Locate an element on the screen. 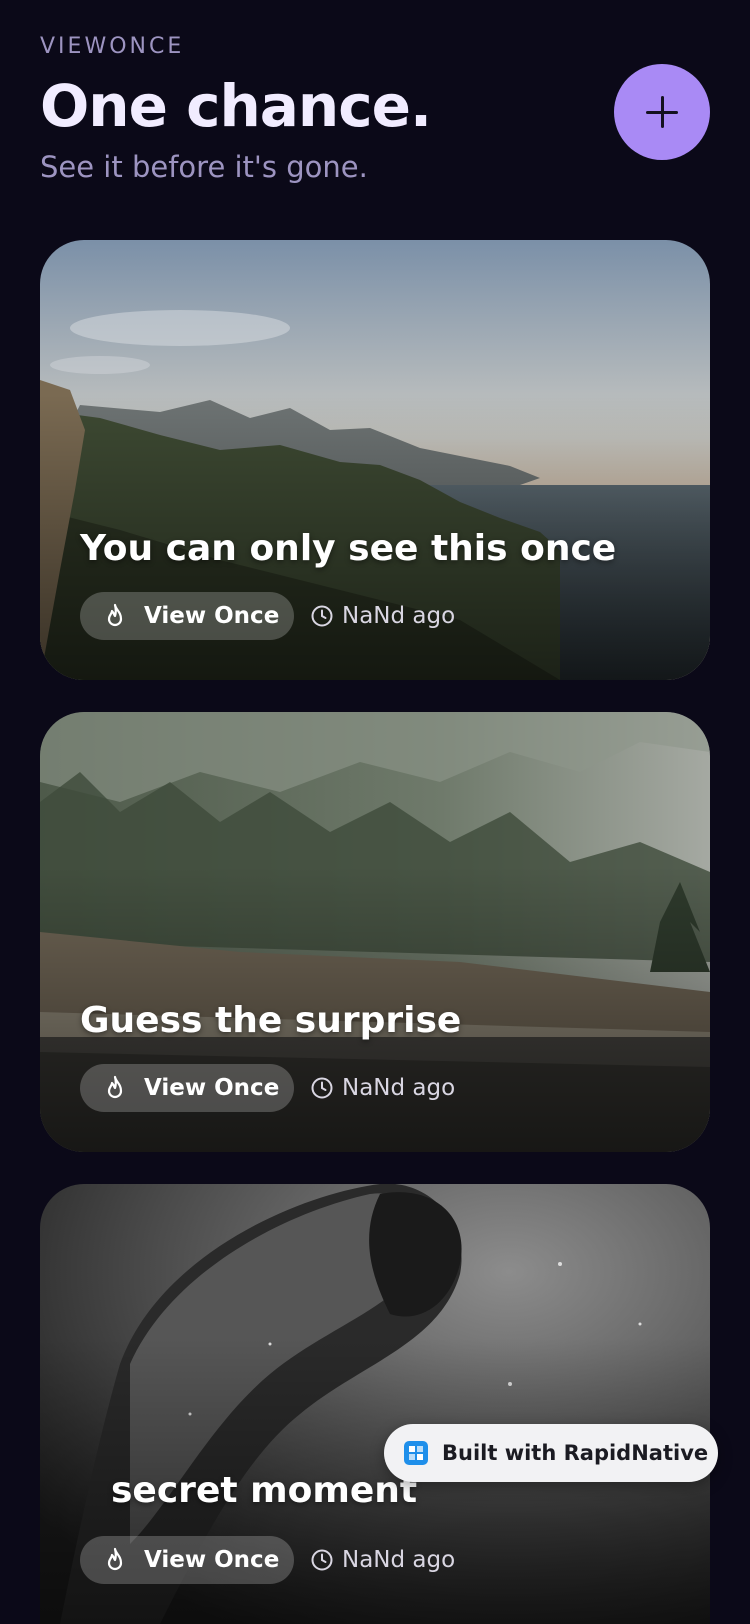 Image resolution: width=750 pixels, height=1624 pixels. add-button is located at coordinates (662, 112).